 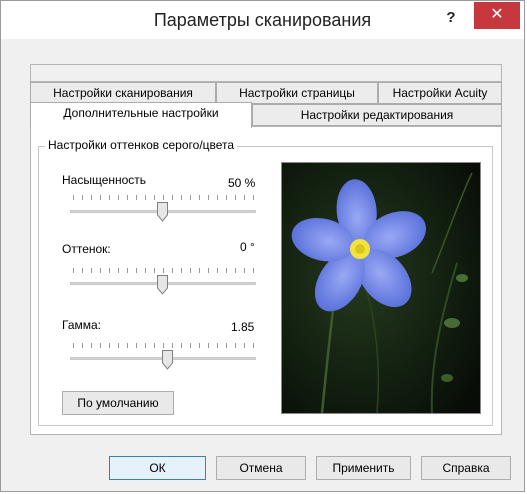 I want to click on tab-edit-settings: Настройки редактирования, so click(x=377, y=115).